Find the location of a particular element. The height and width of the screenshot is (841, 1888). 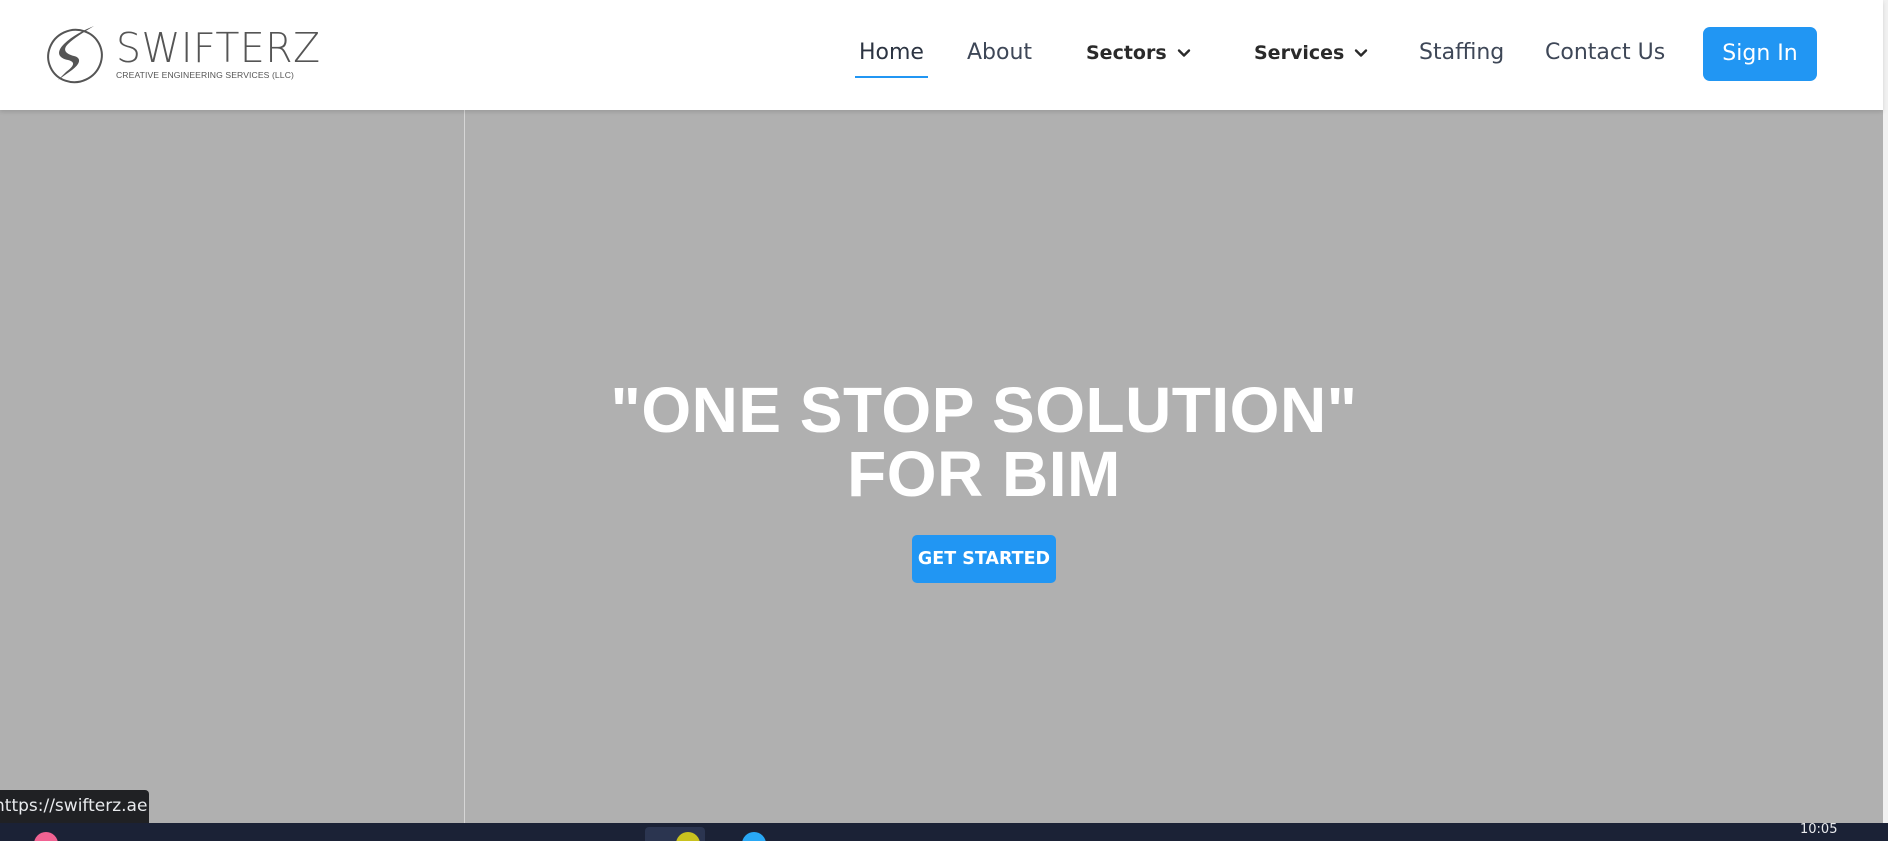

taskbar-clock-text: 10:05 is located at coordinates (1819, 830).